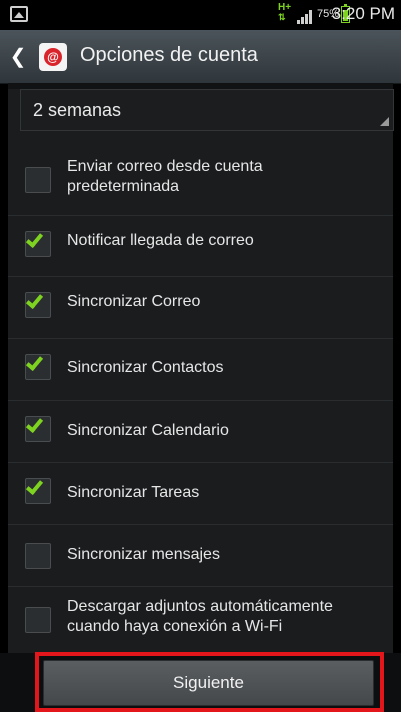 The width and height of the screenshot is (401, 712). Describe the element at coordinates (209, 682) in the screenshot. I see `highlight-annotation` at that location.